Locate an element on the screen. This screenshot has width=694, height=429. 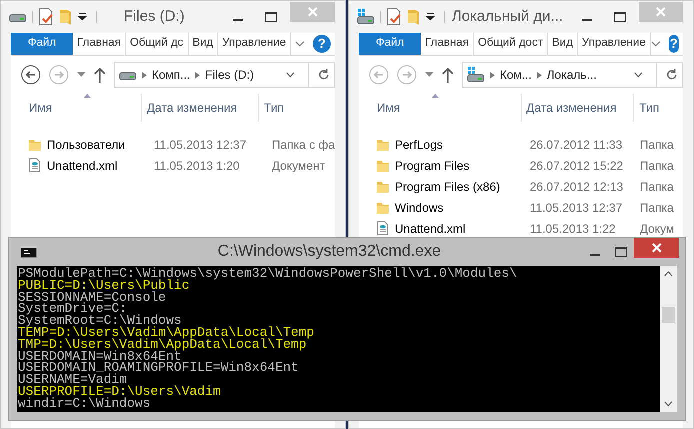
console-line: SESSIONNAME=Console is located at coordinates (93, 298).